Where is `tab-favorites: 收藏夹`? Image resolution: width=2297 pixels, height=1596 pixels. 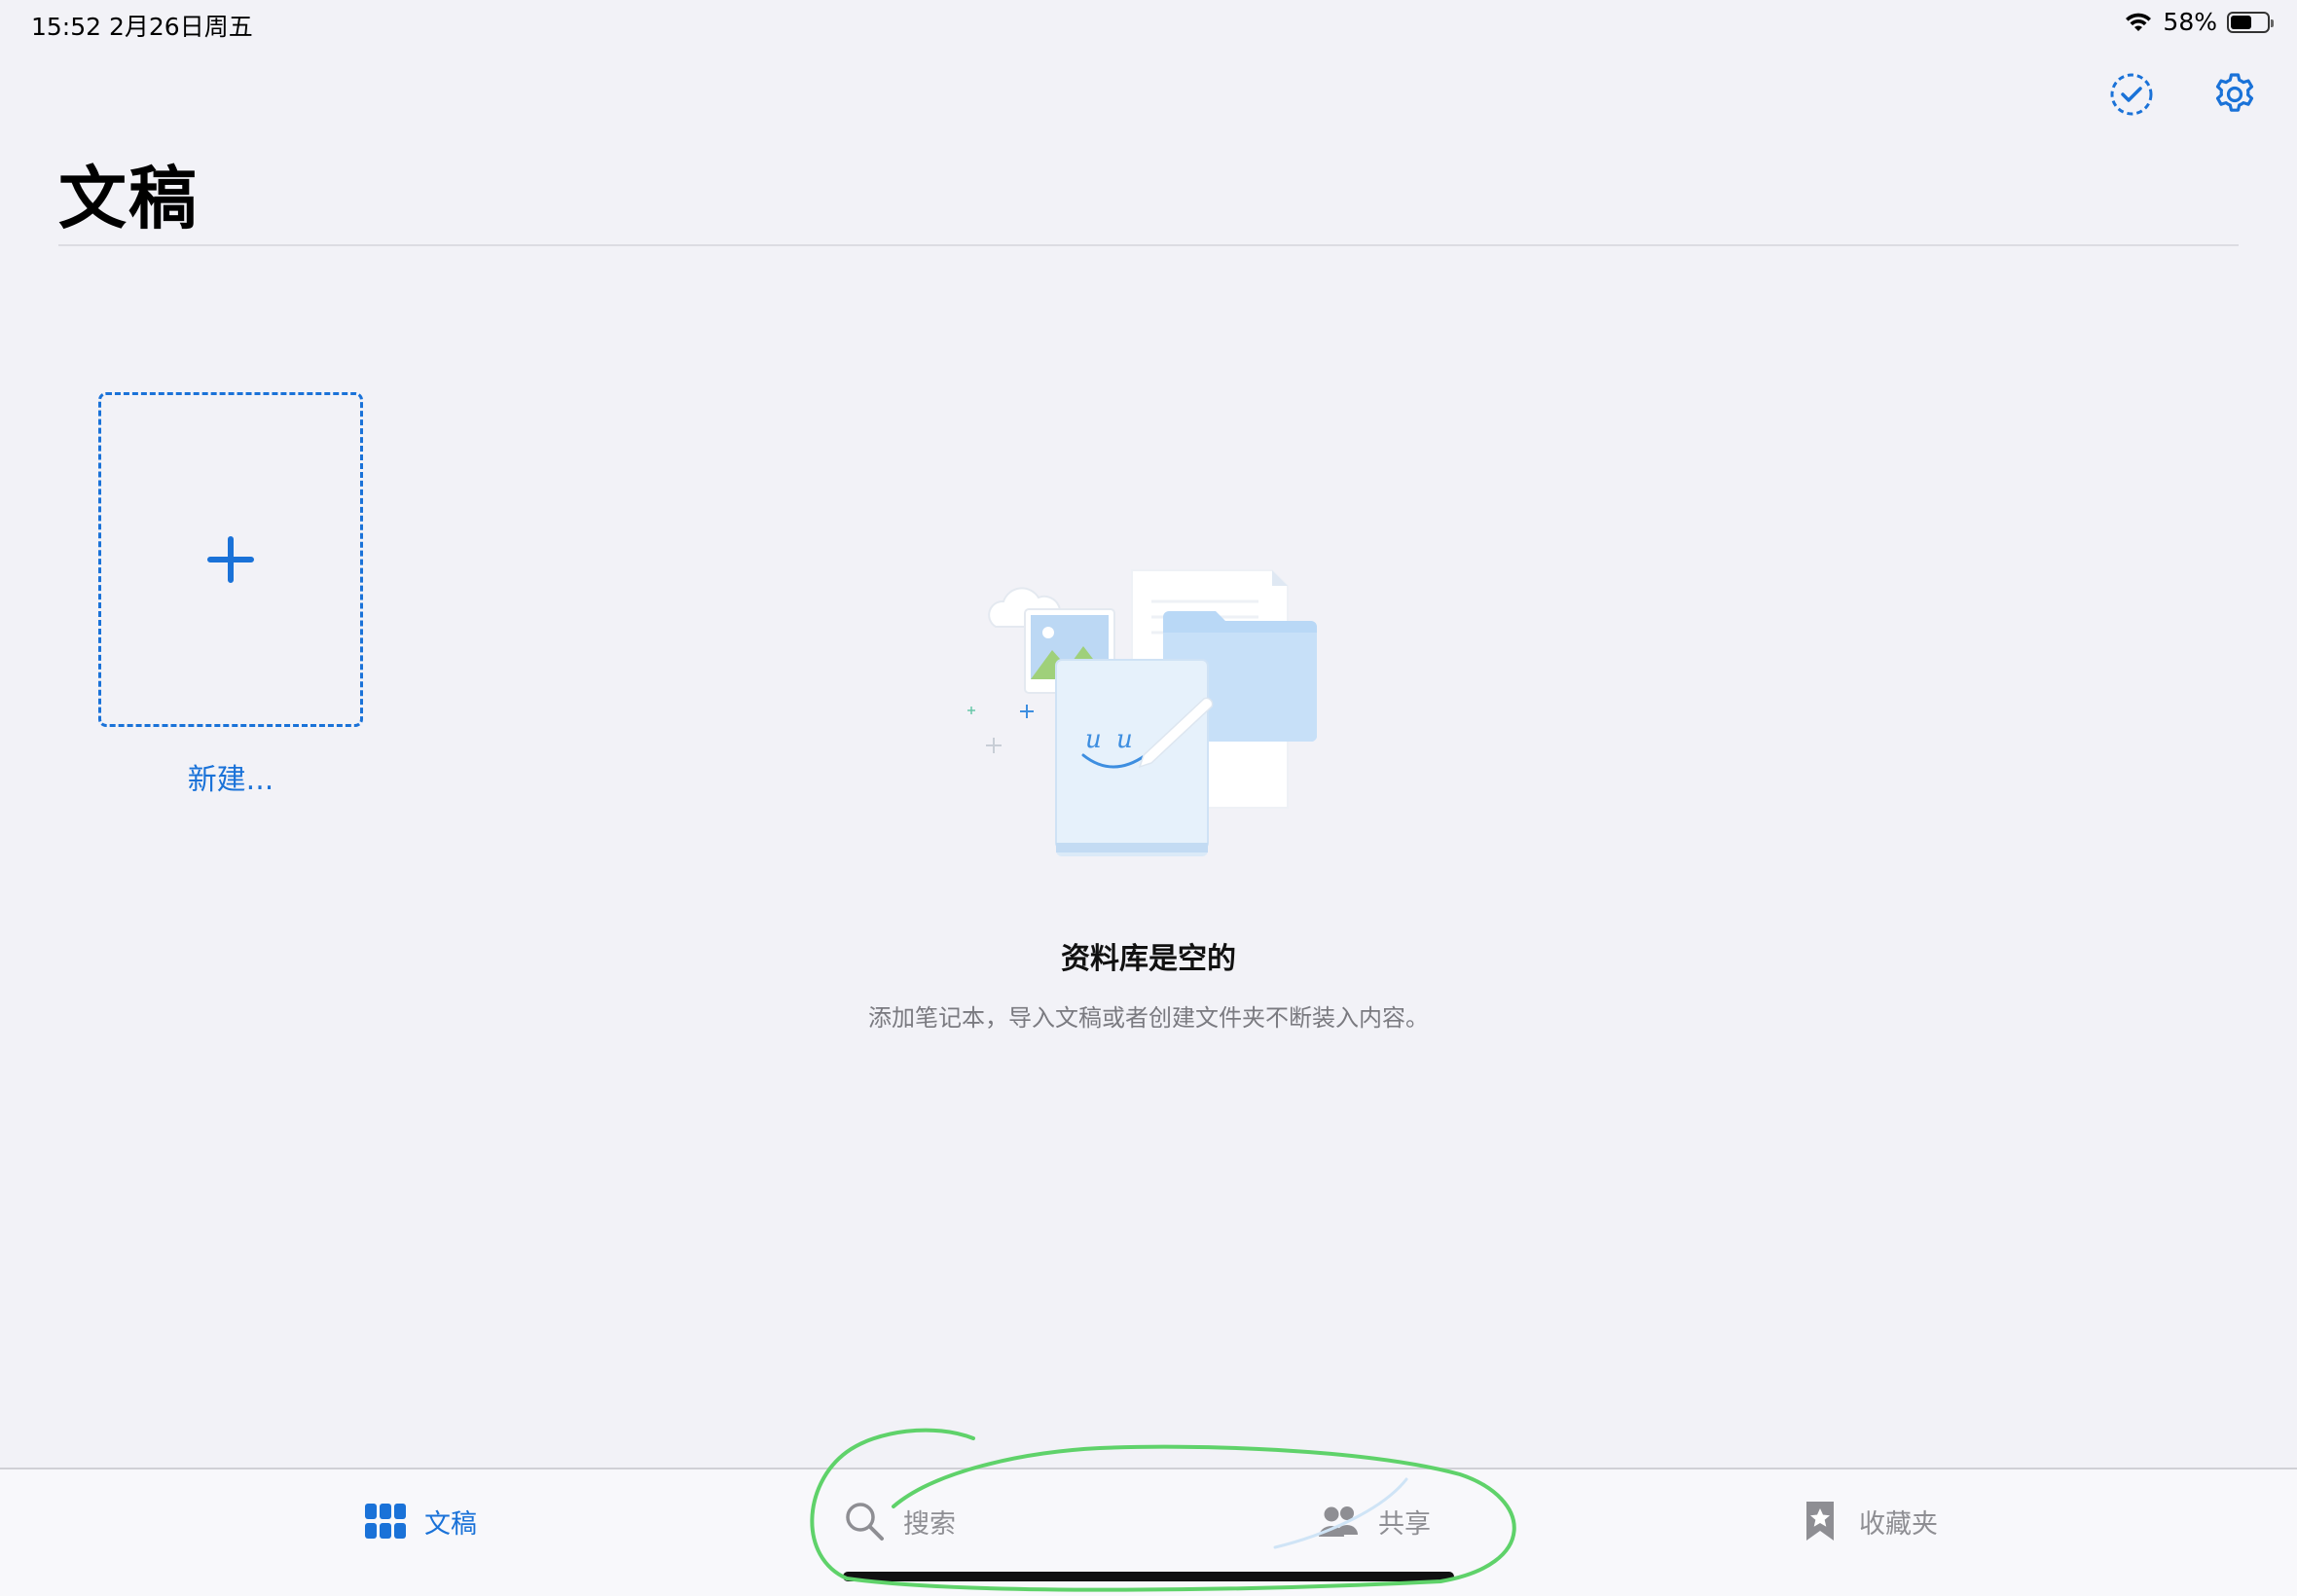 tab-favorites: 收藏夹 is located at coordinates (1868, 1521).